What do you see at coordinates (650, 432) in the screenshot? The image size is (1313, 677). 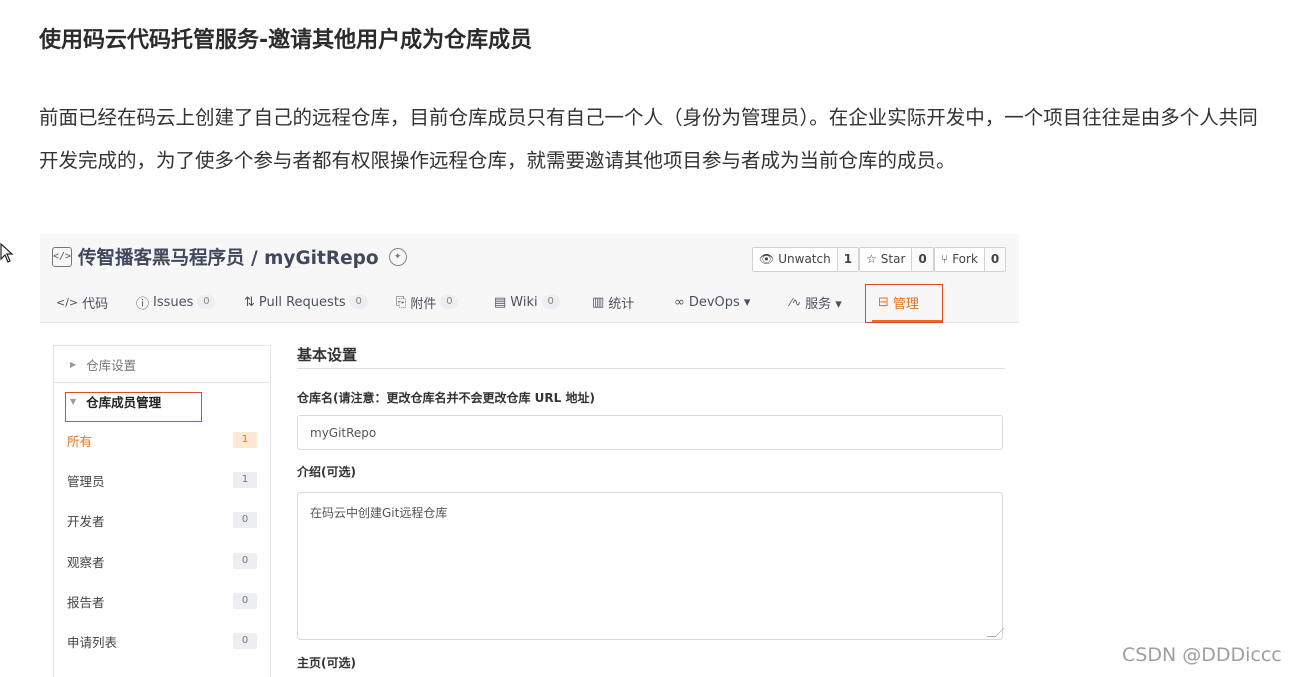 I see `repo-name-input: myGitRepo` at bounding box center [650, 432].